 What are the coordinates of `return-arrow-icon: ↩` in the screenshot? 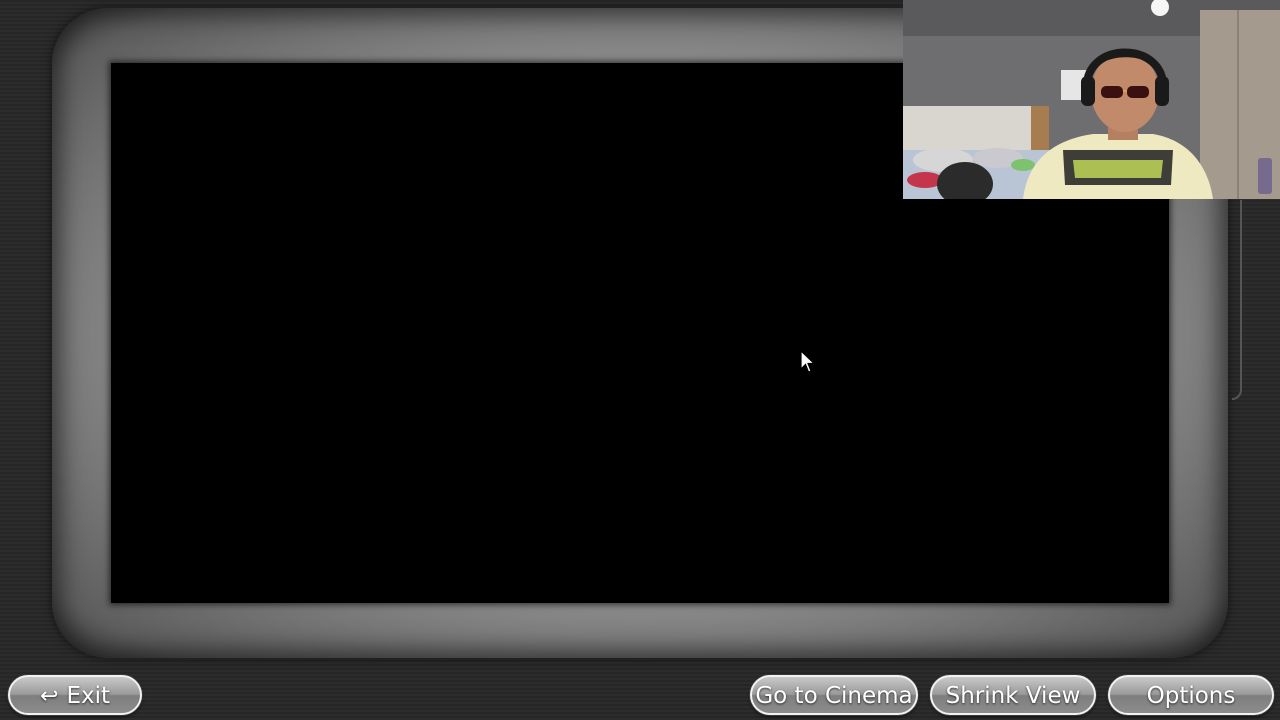 It's located at (49, 696).